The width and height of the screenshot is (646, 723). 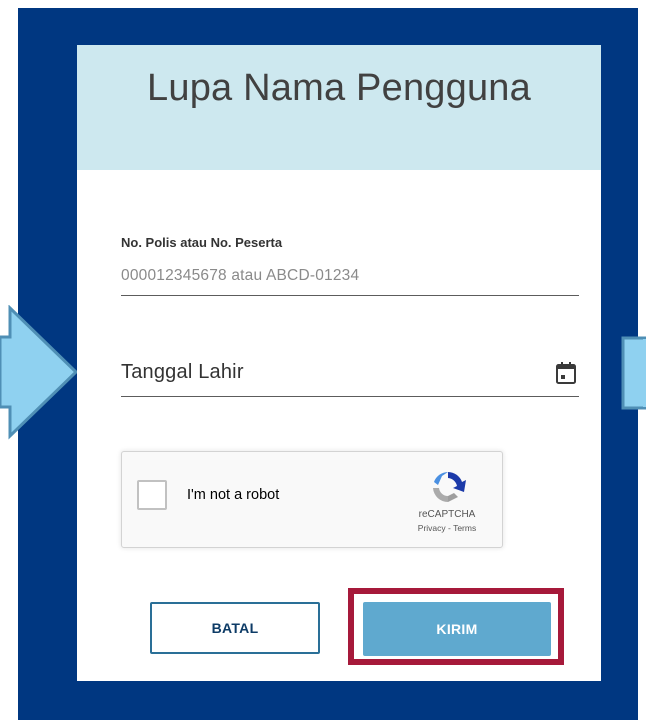 What do you see at coordinates (447, 514) in the screenshot?
I see `recaptcha-brand: reCAPTCHA` at bounding box center [447, 514].